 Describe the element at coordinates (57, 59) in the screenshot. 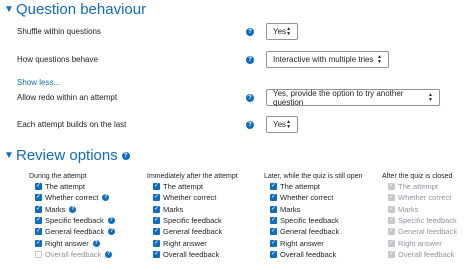

I see `how-behave-label: How questions behave` at that location.